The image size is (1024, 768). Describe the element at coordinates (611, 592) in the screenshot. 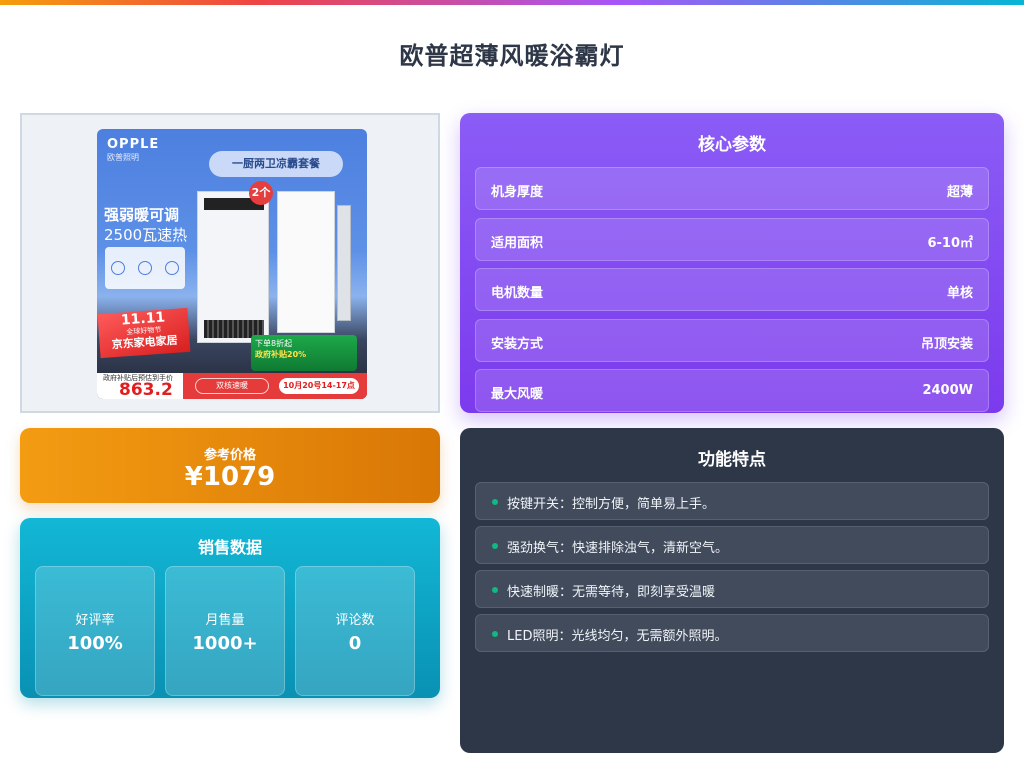

I see `feature-text: 快速制暖：无需等待，即刻享受温暖` at that location.